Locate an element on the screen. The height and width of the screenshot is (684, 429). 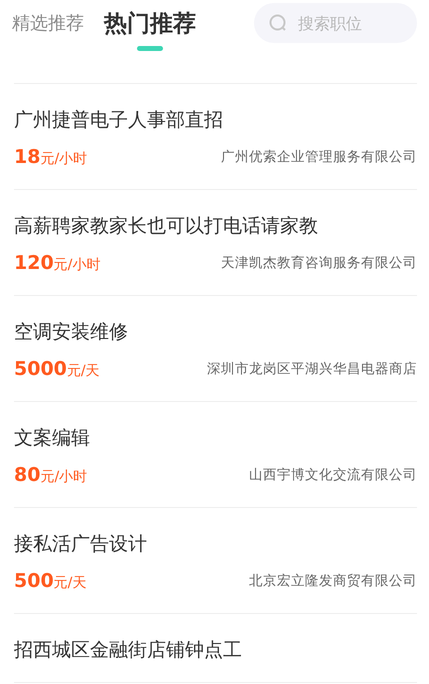
search-field: 搜索职位 is located at coordinates (335, 23).